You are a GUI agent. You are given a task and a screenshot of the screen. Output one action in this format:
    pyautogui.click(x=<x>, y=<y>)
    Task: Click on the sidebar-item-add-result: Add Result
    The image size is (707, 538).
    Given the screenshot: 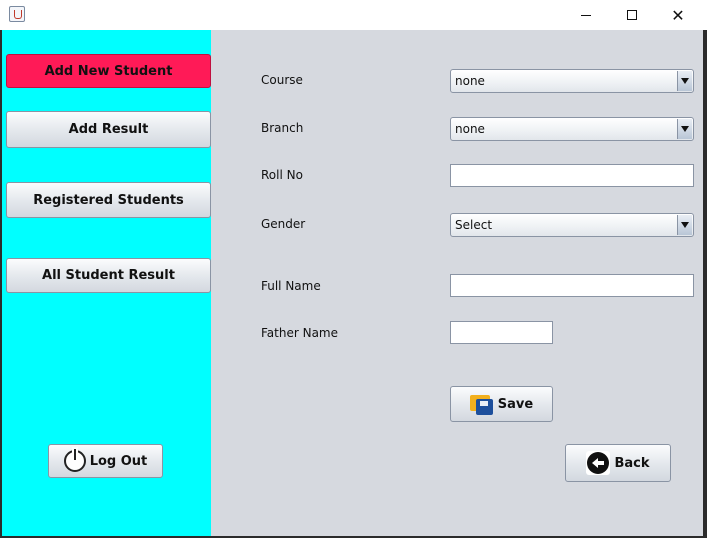 What is the action you would take?
    pyautogui.click(x=108, y=129)
    